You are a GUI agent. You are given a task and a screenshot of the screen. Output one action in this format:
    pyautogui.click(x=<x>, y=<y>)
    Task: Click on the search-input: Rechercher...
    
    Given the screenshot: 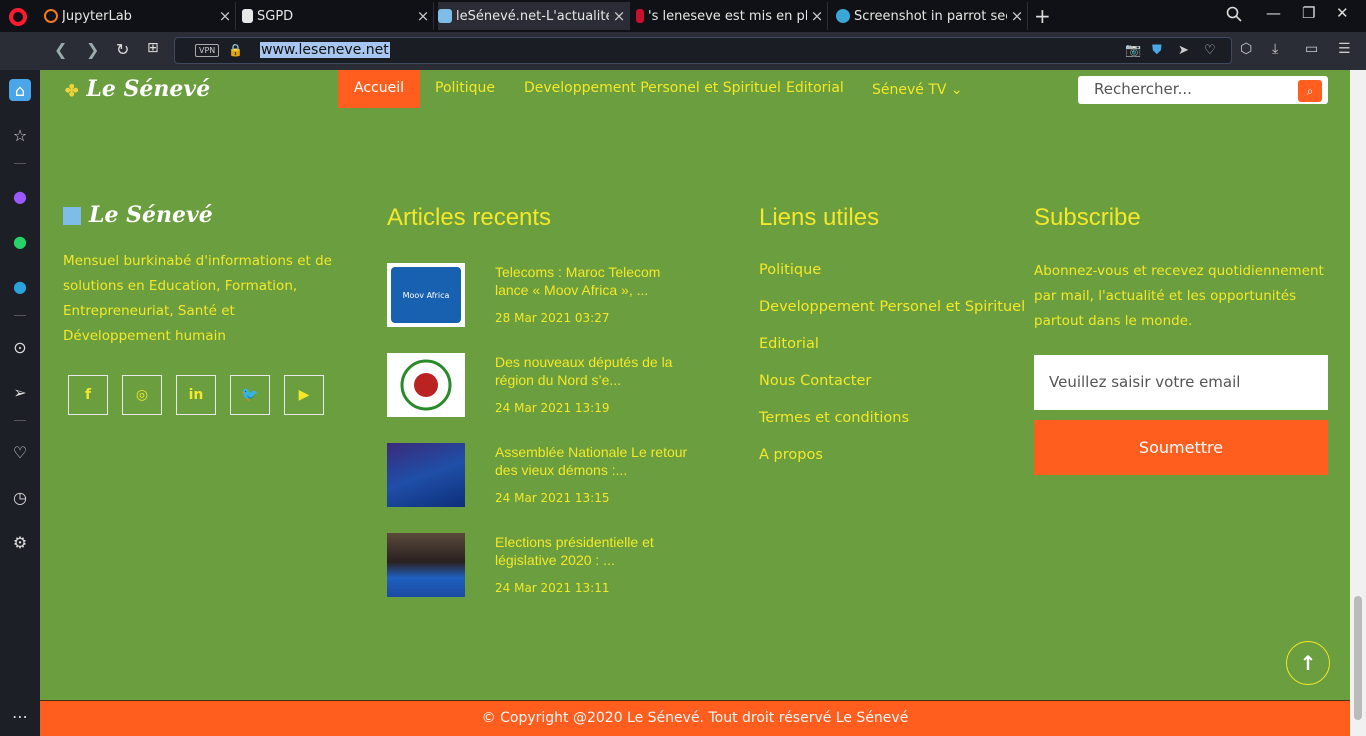 What is the action you would take?
    pyautogui.click(x=1143, y=89)
    